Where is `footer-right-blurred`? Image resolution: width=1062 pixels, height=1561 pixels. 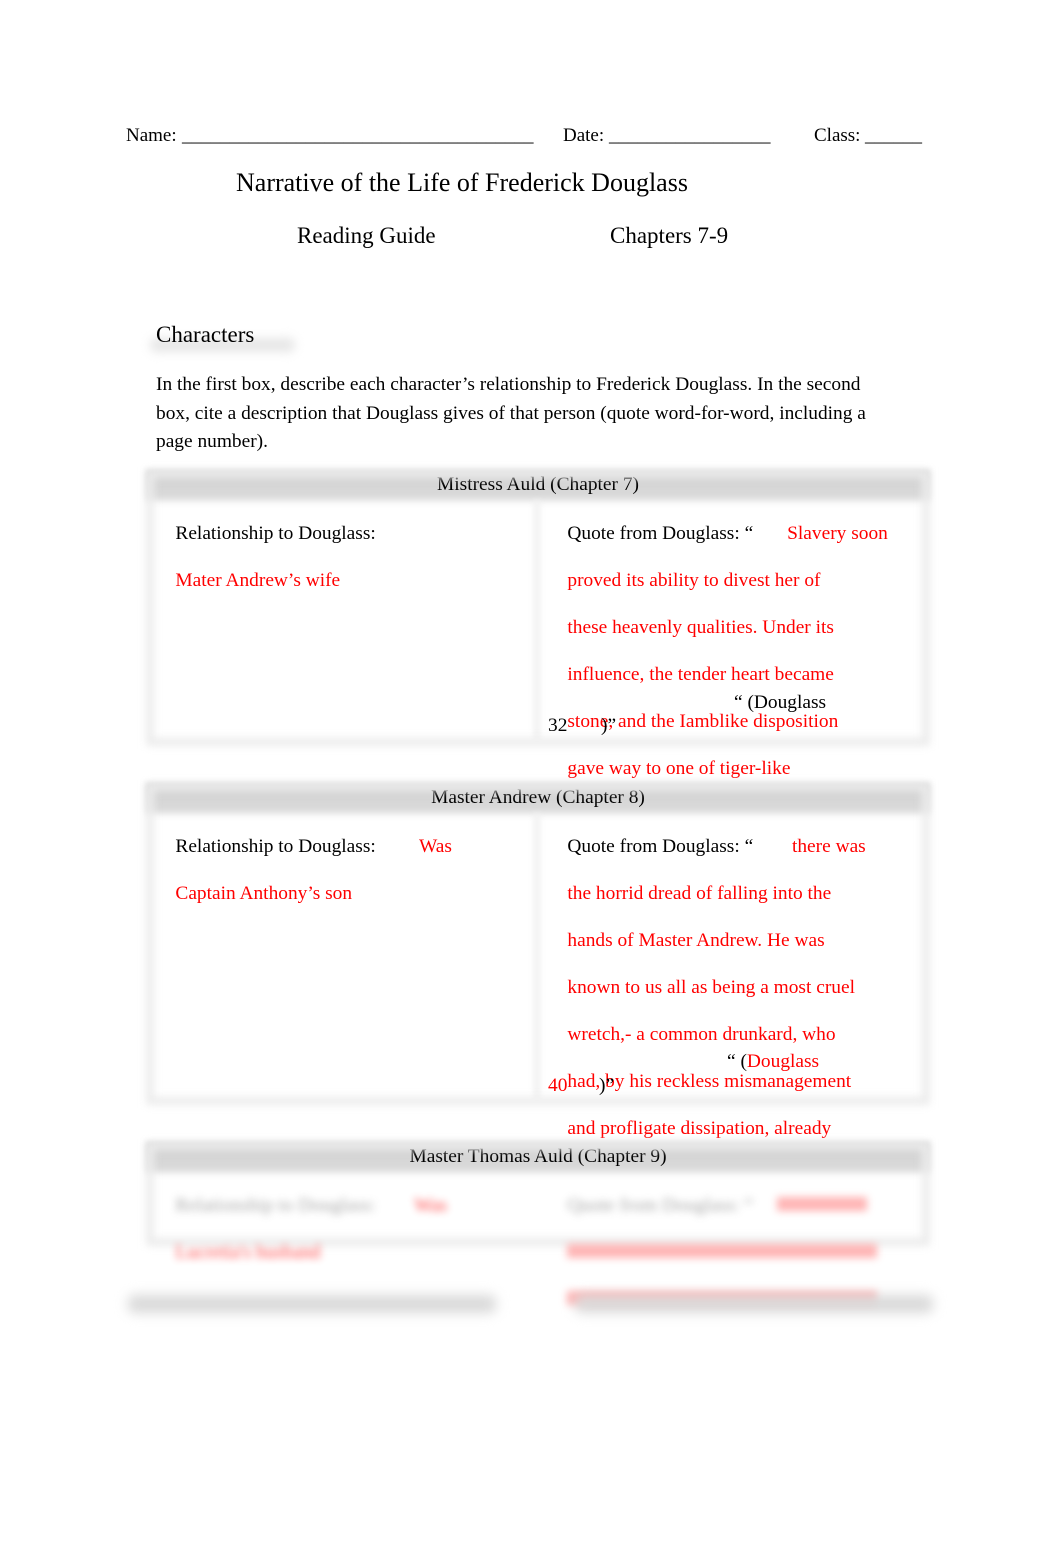 footer-right-blurred is located at coordinates (754, 1304).